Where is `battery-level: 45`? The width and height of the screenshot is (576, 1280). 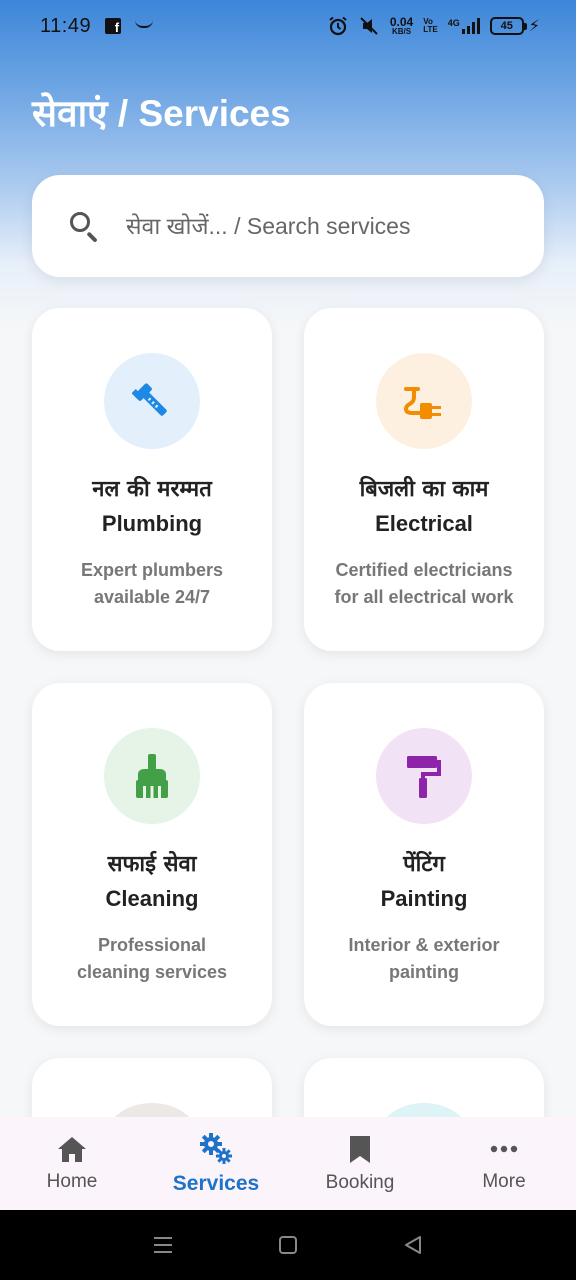
battery-level: 45 is located at coordinates (506, 26).